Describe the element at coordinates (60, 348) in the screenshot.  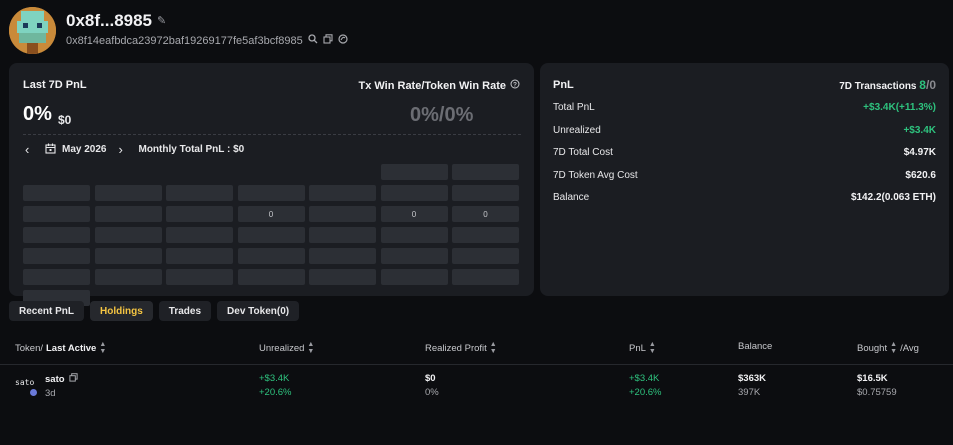
I see `column-header-token: Token/Last Active ▲ ▼` at that location.